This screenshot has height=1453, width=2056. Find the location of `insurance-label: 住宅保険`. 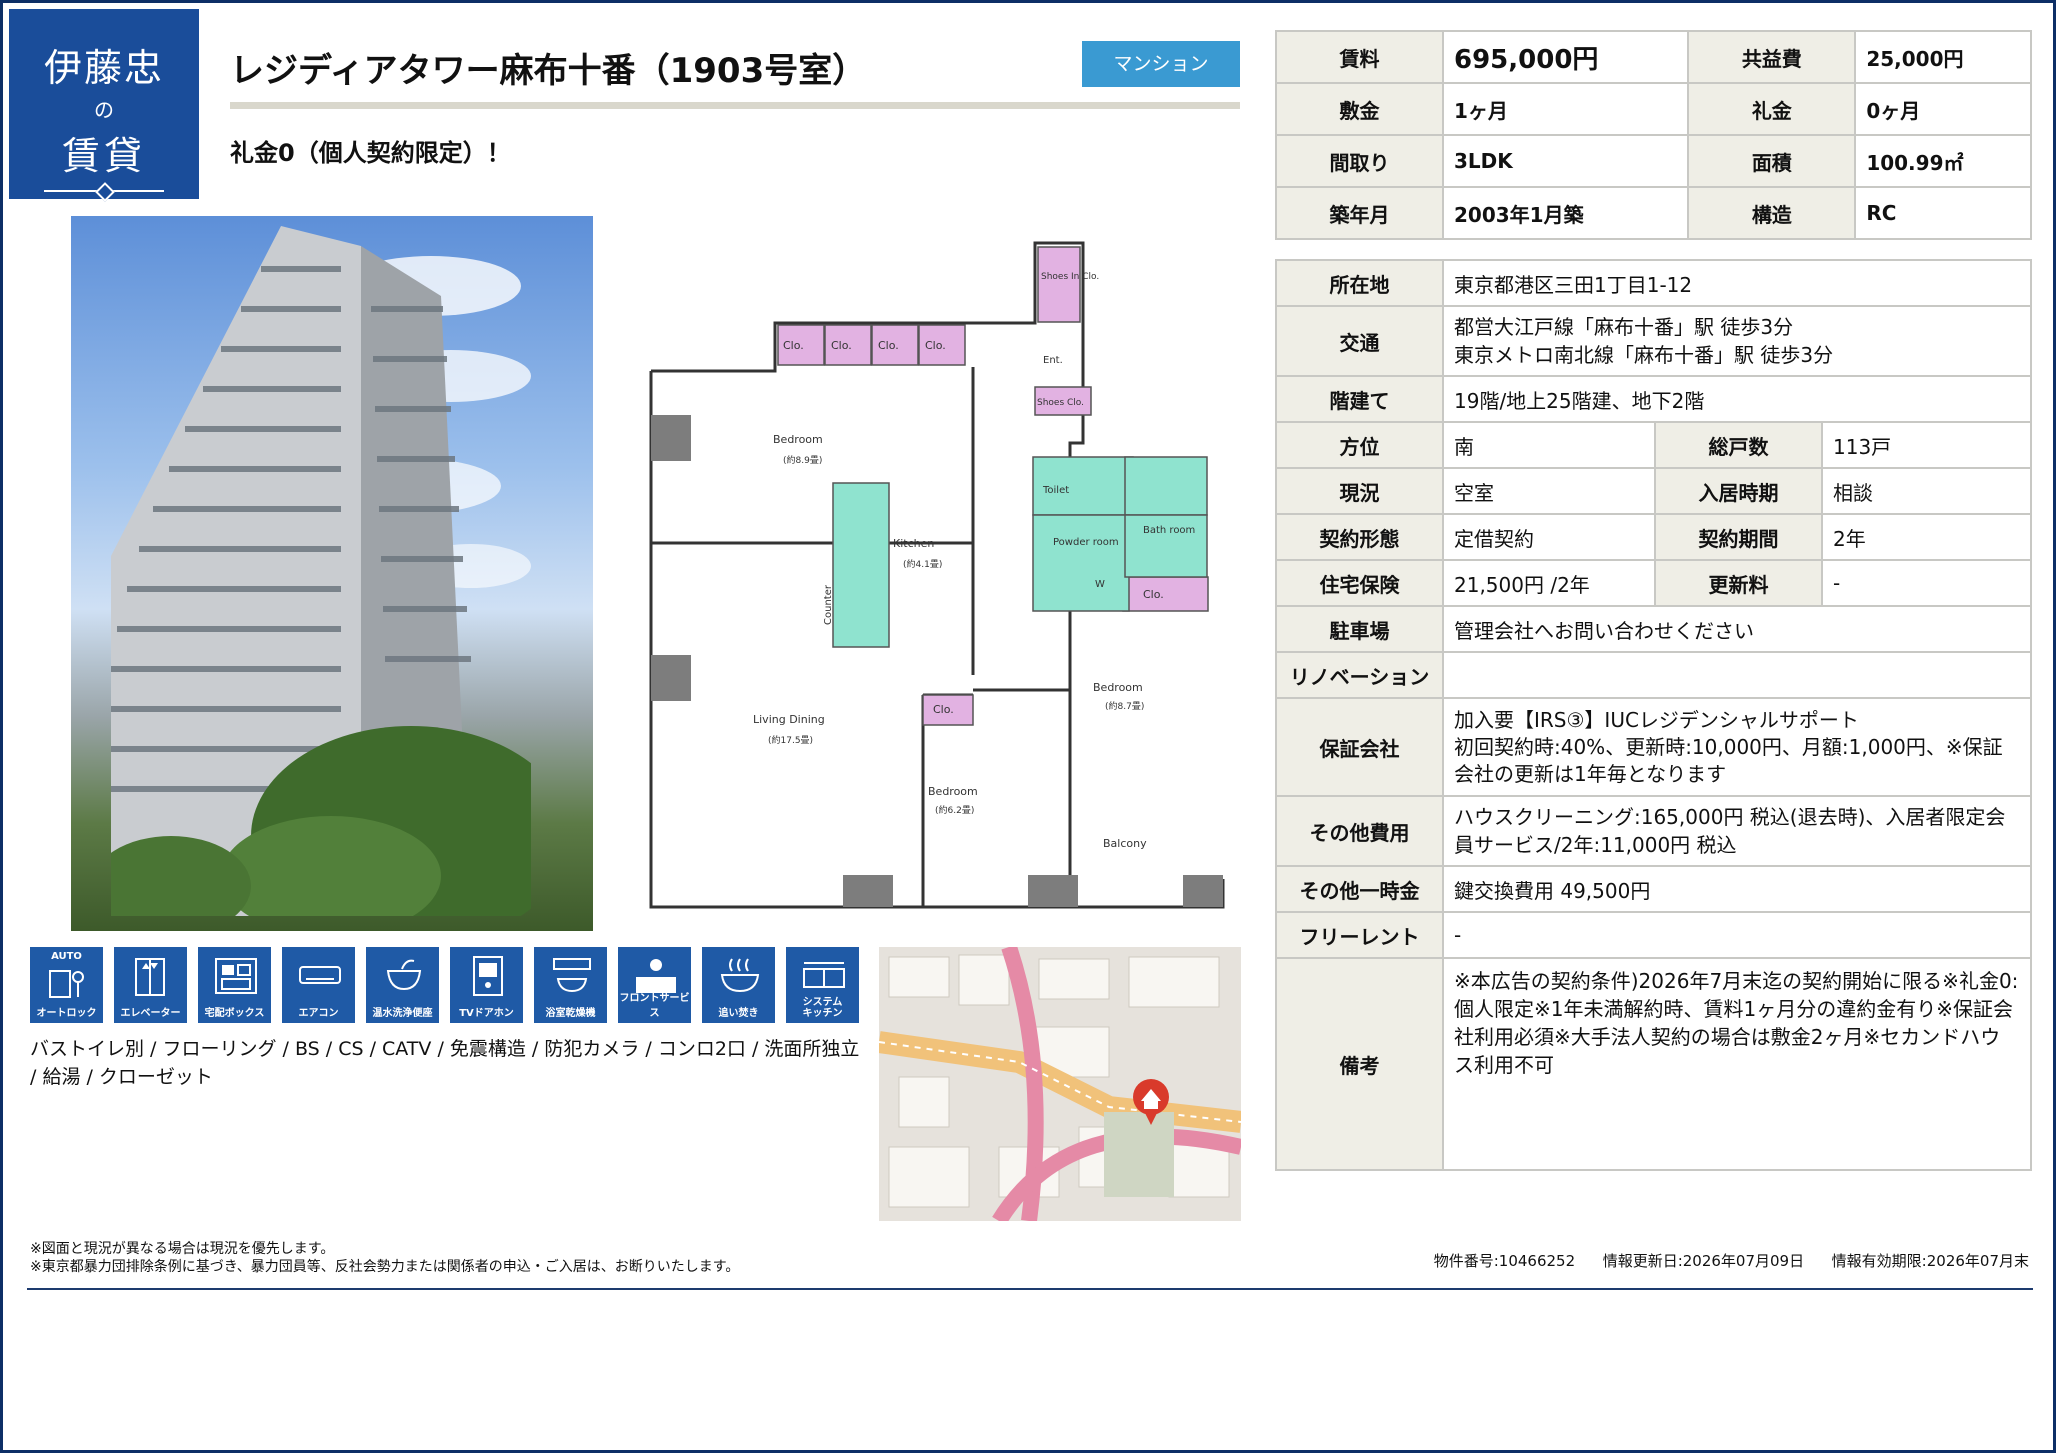

insurance-label: 住宅保険 is located at coordinates (1359, 583).